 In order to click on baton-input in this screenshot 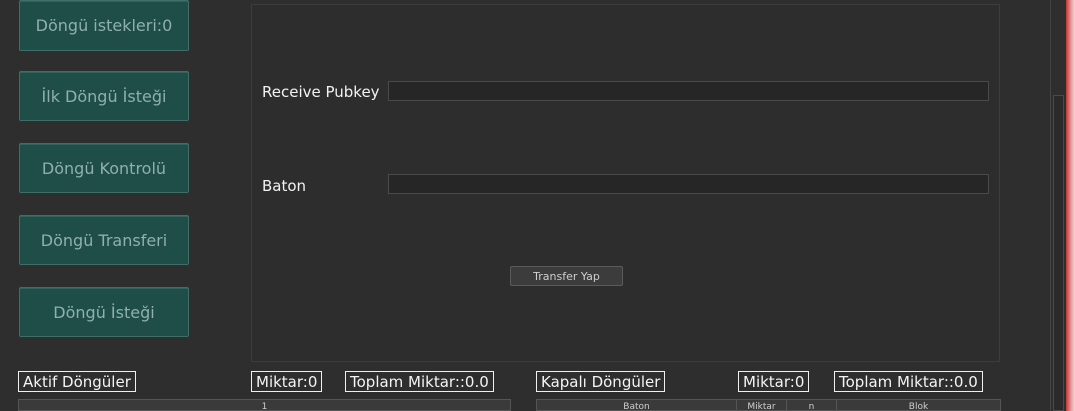, I will do `click(688, 184)`.